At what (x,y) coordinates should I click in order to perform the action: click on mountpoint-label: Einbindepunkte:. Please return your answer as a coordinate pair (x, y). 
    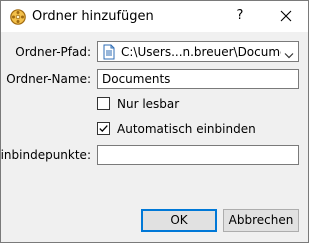
    Looking at the image, I should click on (45, 155).